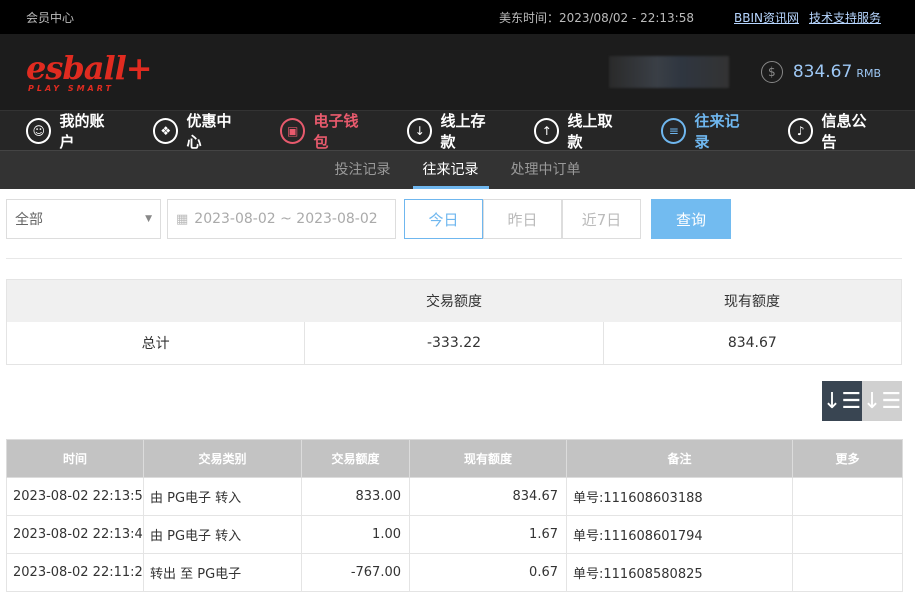 The image size is (915, 597). Describe the element at coordinates (222, 572) in the screenshot. I see `cell-type: 转出 至 PG电子` at that location.